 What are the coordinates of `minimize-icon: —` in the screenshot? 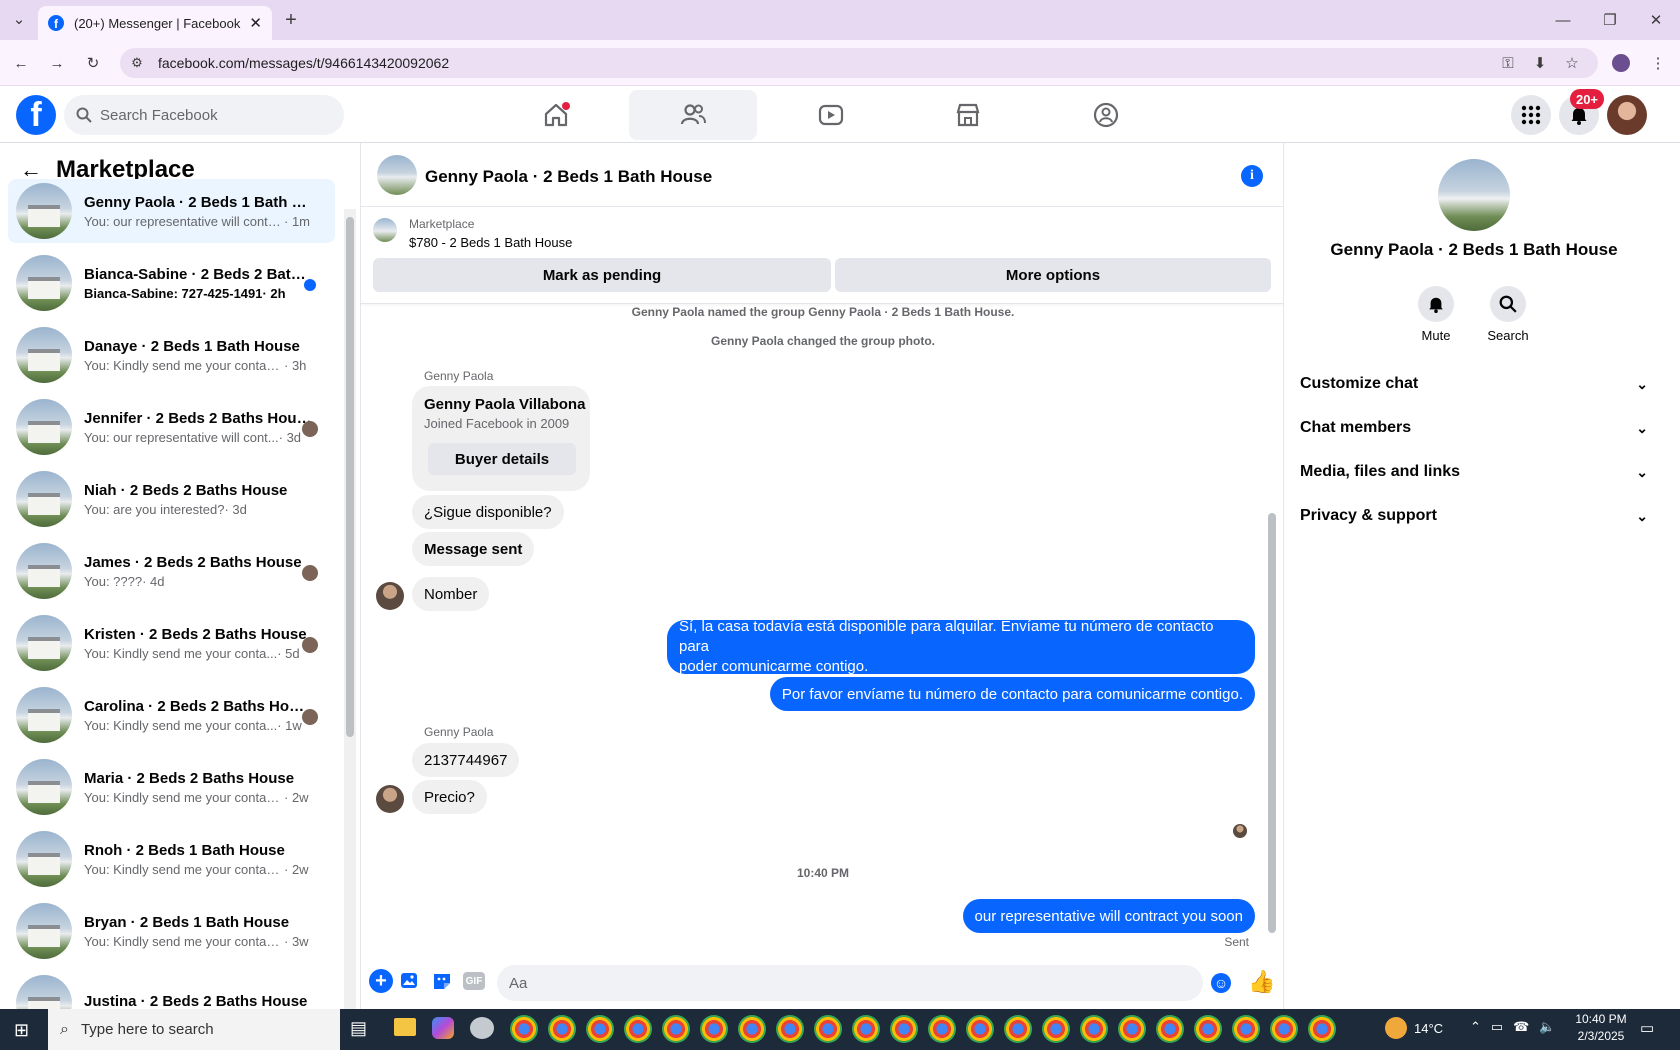 It's located at (1563, 20).